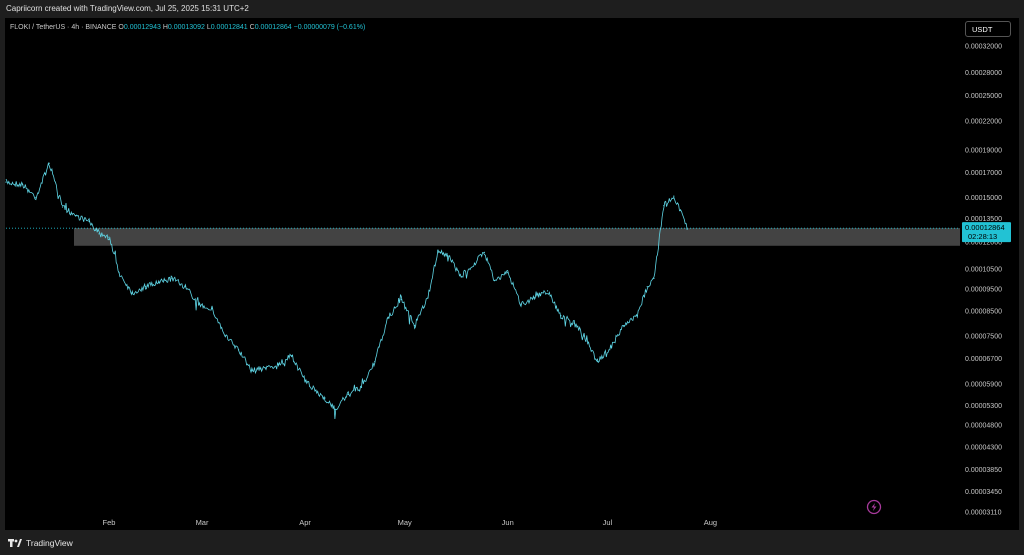 Image resolution: width=1024 pixels, height=555 pixels. What do you see at coordinates (983, 406) in the screenshot?
I see `price-tick-label: 0.00005300` at bounding box center [983, 406].